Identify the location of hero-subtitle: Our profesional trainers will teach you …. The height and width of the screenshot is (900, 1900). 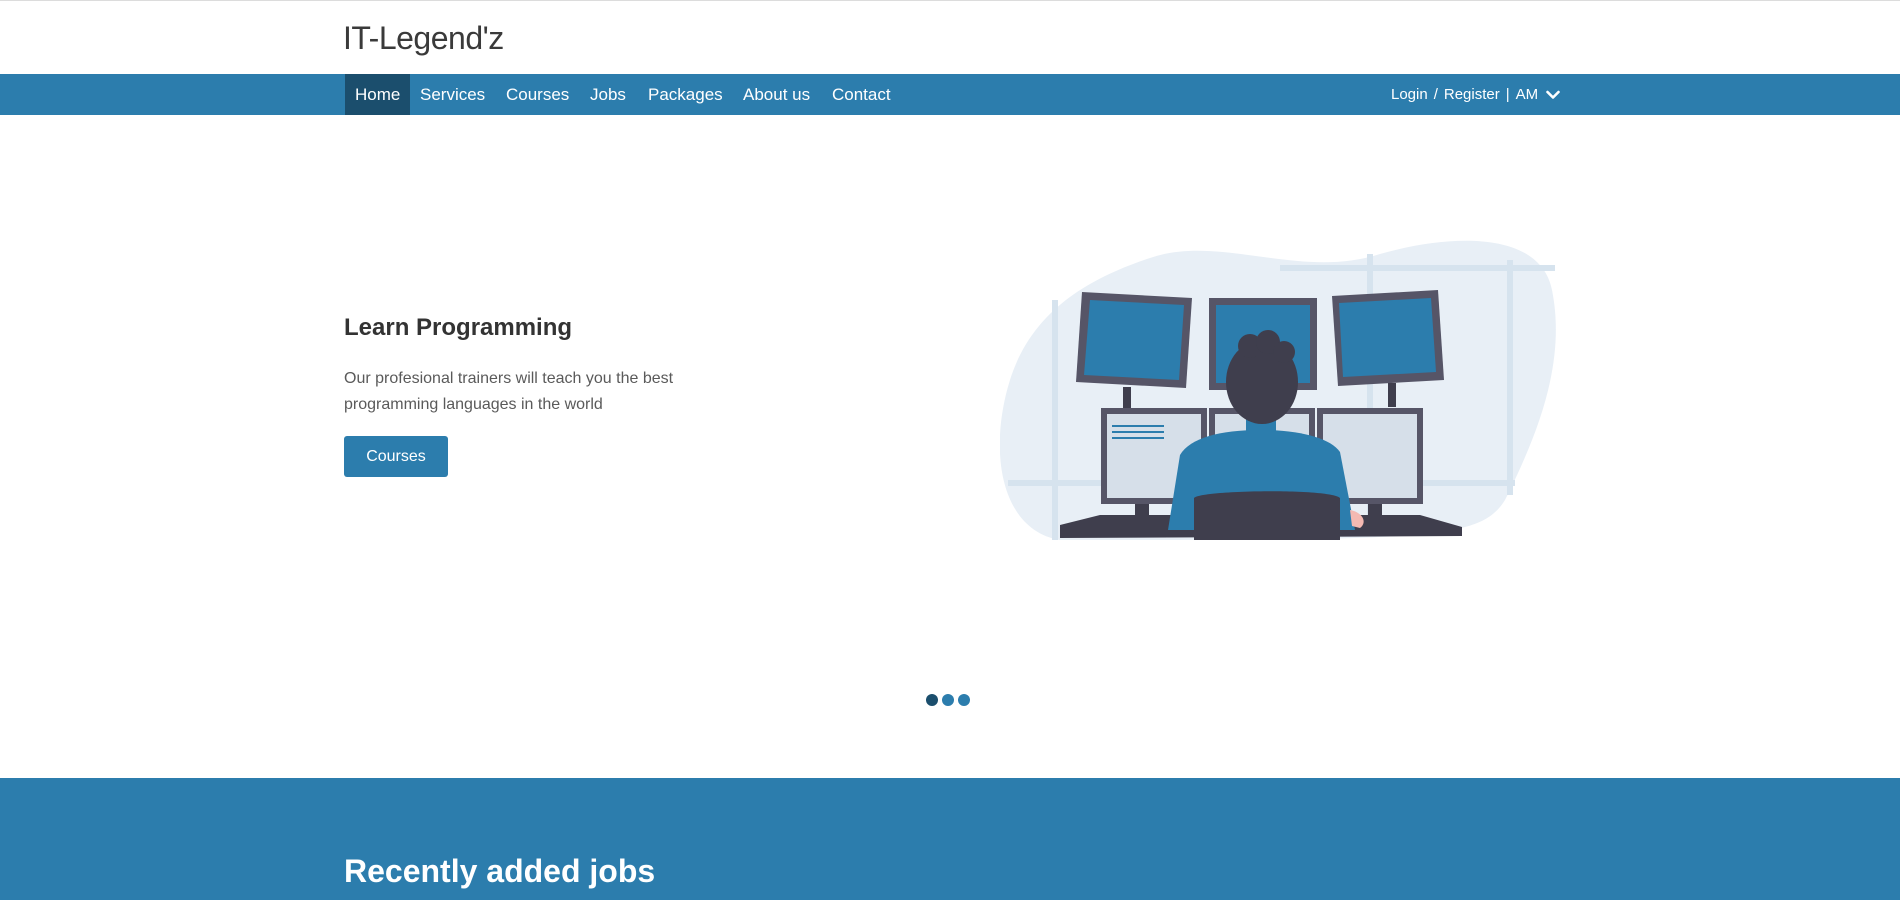
(509, 391).